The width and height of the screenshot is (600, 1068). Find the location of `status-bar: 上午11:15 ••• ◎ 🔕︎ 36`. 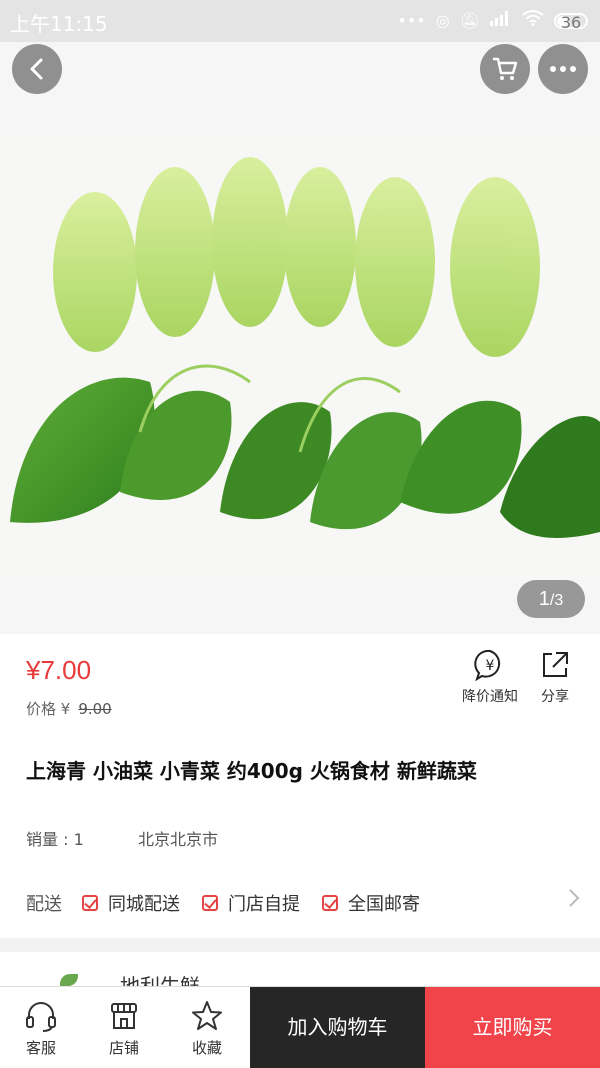

status-bar: 上午11:15 ••• ◎ 🔕︎ 36 is located at coordinates (300, 21).